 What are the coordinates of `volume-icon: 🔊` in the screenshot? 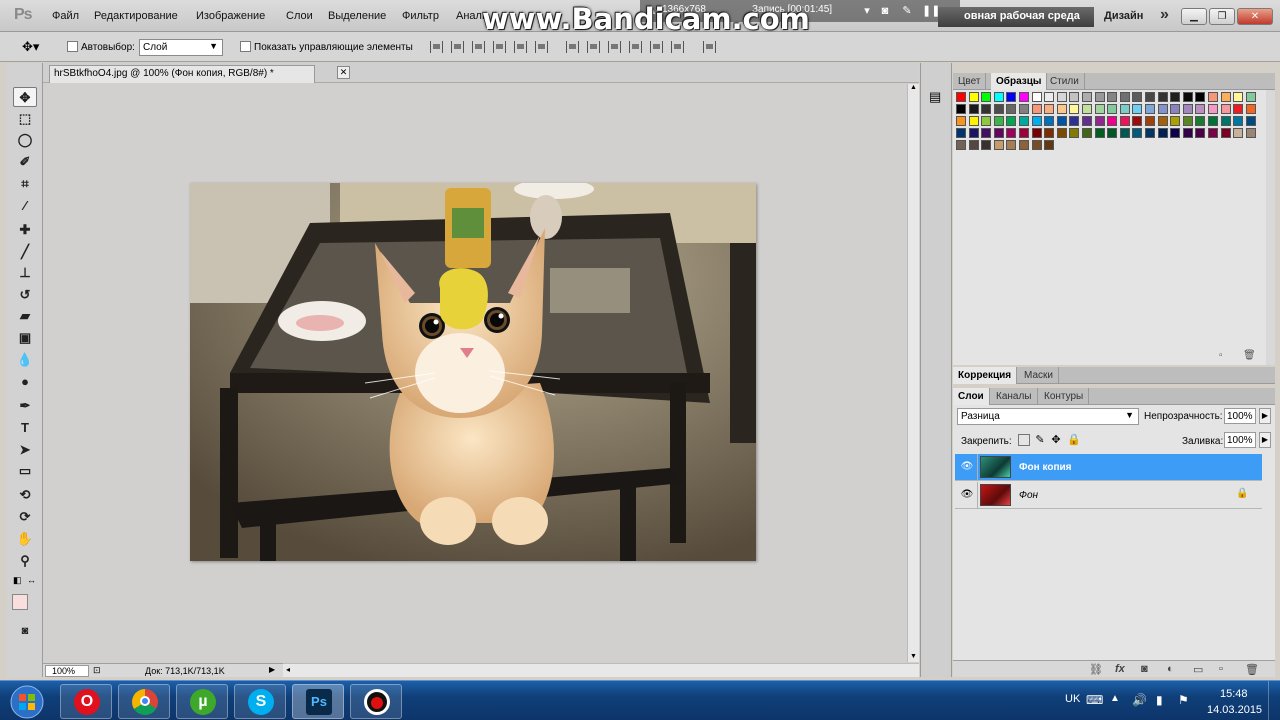 It's located at (1139, 700).